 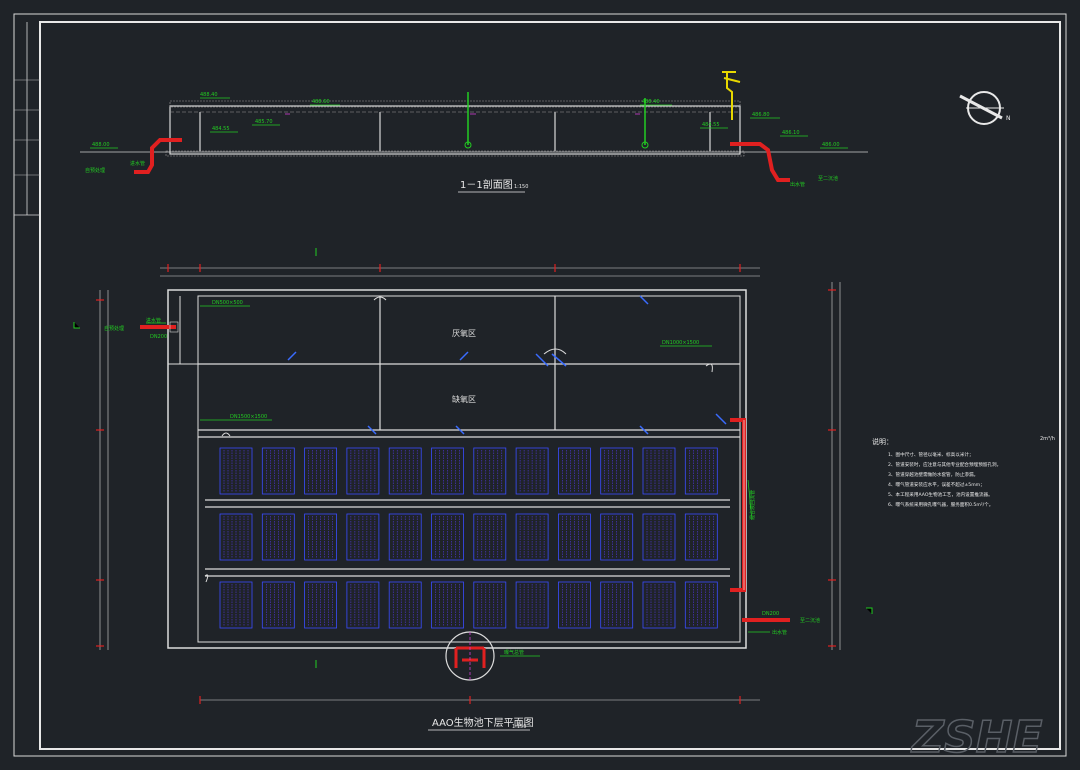 I want to click on label-from-pretreat-section: 自预处理, so click(x=95, y=170).